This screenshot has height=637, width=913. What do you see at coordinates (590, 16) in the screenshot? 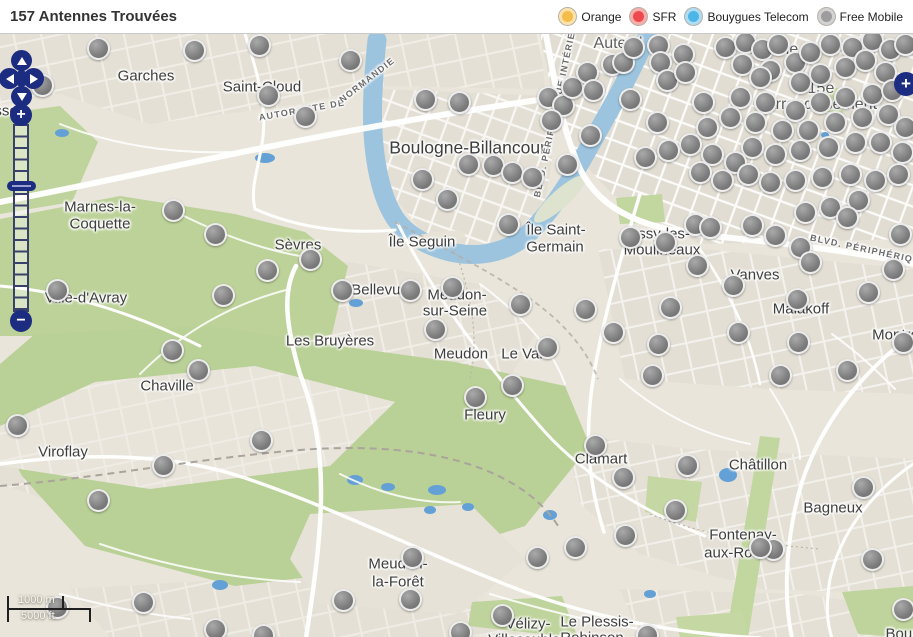
I see `legend-item-orange: Orange` at bounding box center [590, 16].